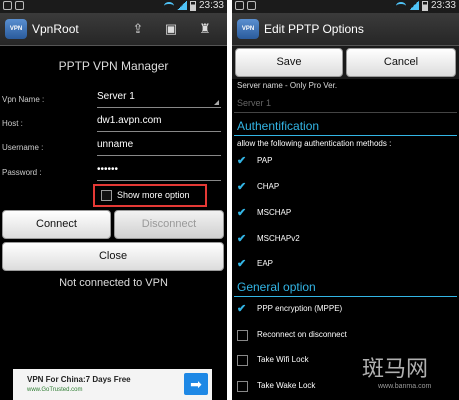  I want to click on android-icon: ♜, so click(205, 29).